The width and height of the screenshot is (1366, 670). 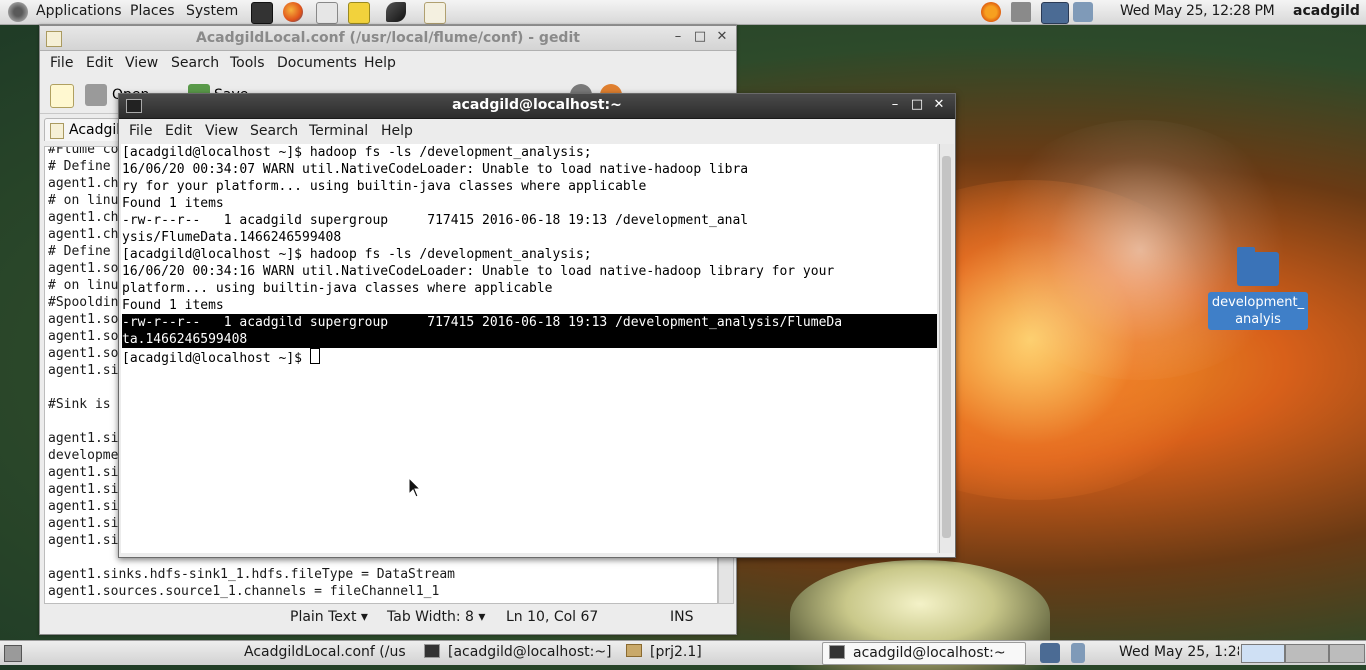 I want to click on insert-mode: INS, so click(x=682, y=617).